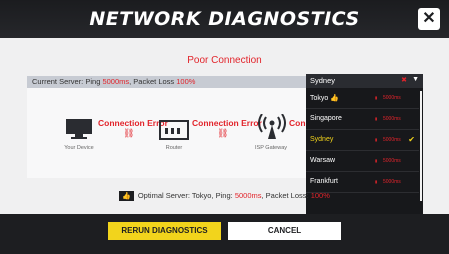 The width and height of the screenshot is (449, 254). What do you see at coordinates (362, 182) in the screenshot?
I see `server-option-frankfurt: Frankfurt ▮ 5000ms` at bounding box center [362, 182].